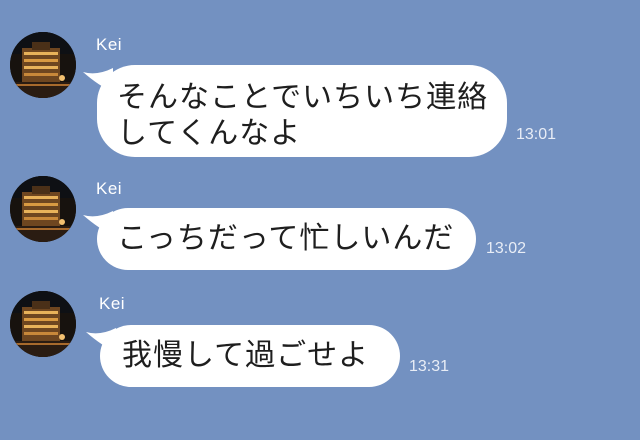 The image size is (640, 440). I want to click on message-bubble: そんなことでいちいち連絡 してくんなよ, so click(302, 111).